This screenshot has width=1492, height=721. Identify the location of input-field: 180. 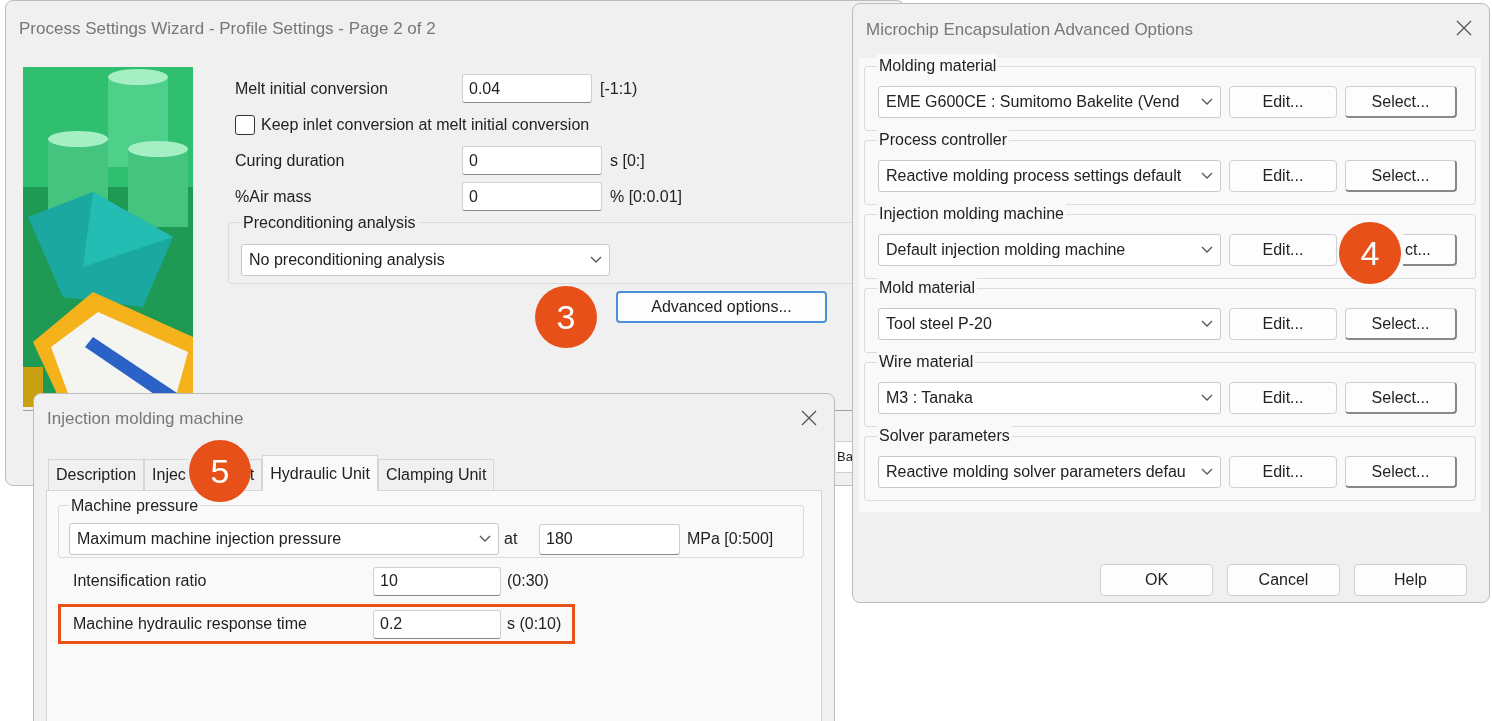
(609, 539).